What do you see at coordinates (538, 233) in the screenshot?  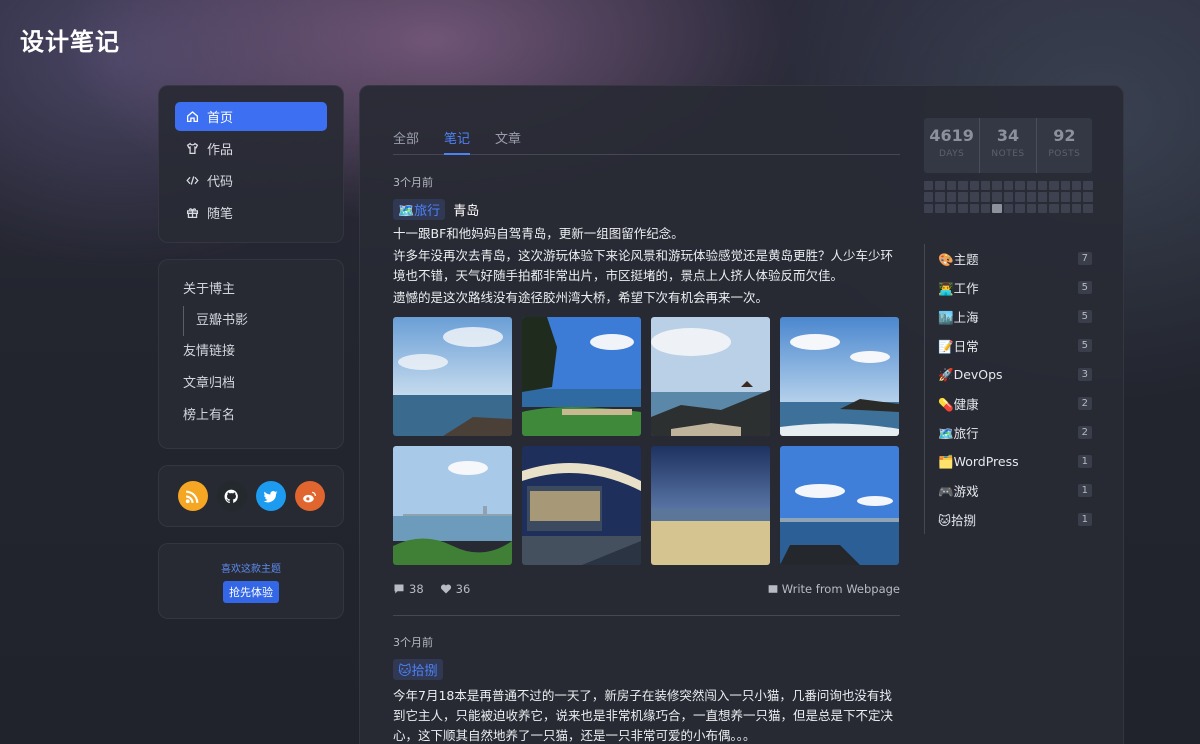 I see `post-paragraph: 十一跟BF和他妈妈自驾青岛，更新一组图留作纪念。` at bounding box center [538, 233].